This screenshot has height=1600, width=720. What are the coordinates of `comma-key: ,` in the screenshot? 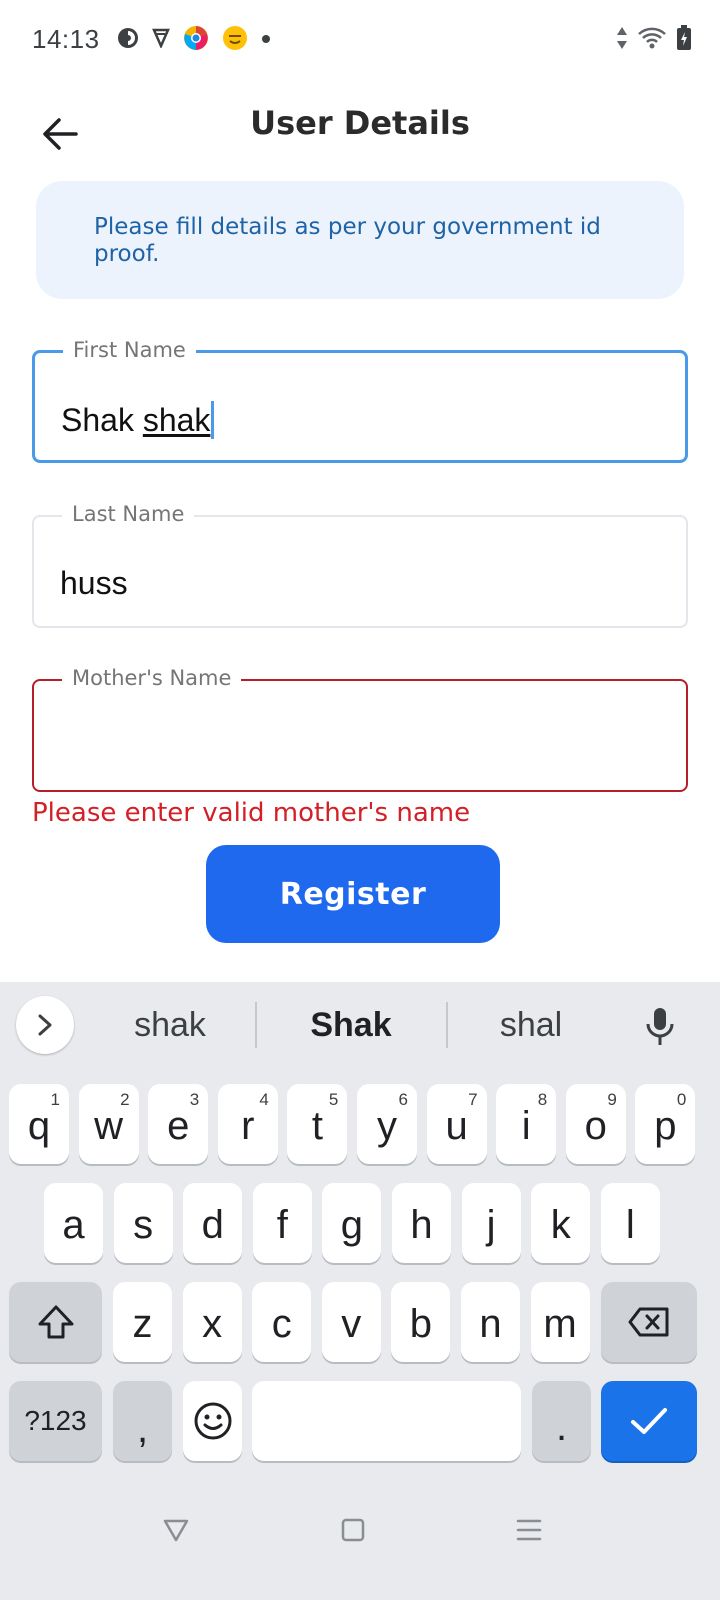 It's located at (142, 1421).